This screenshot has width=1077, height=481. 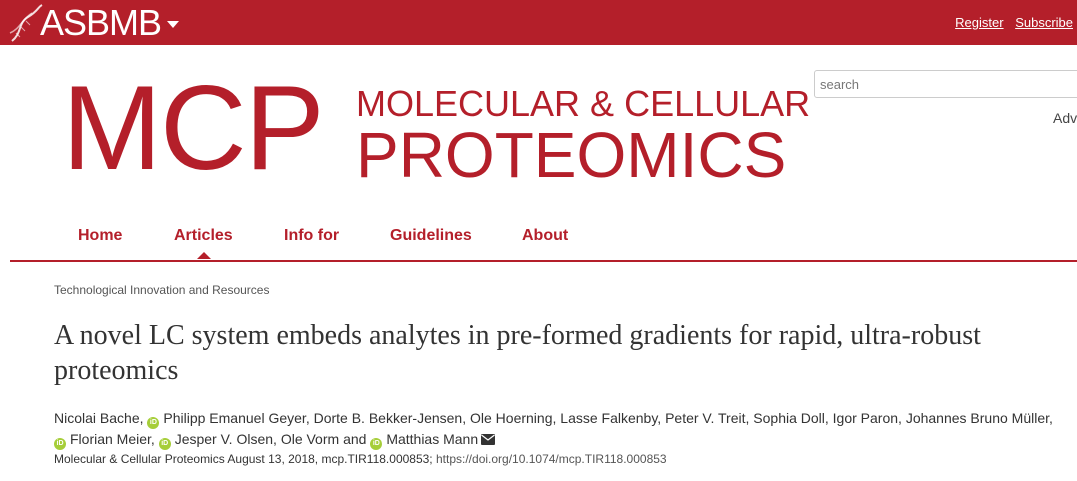 I want to click on author-name: Peter V. Treit, so click(x=705, y=418).